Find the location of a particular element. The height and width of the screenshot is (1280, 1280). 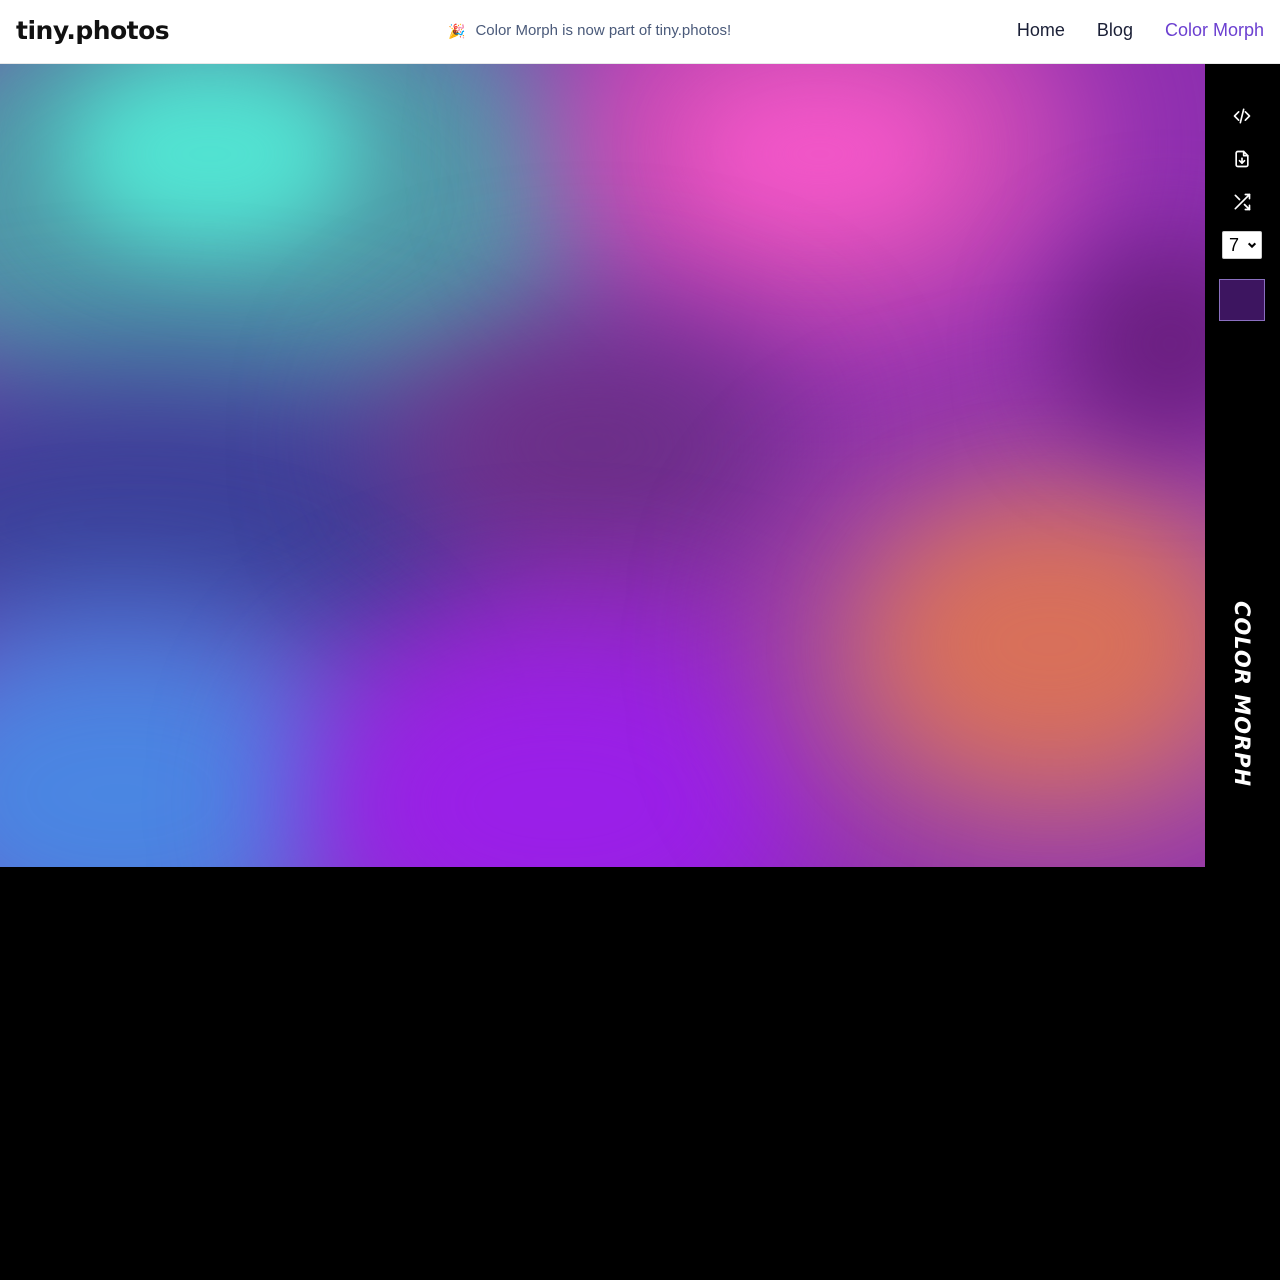

nav-blog-link: Blog is located at coordinates (1115, 30).